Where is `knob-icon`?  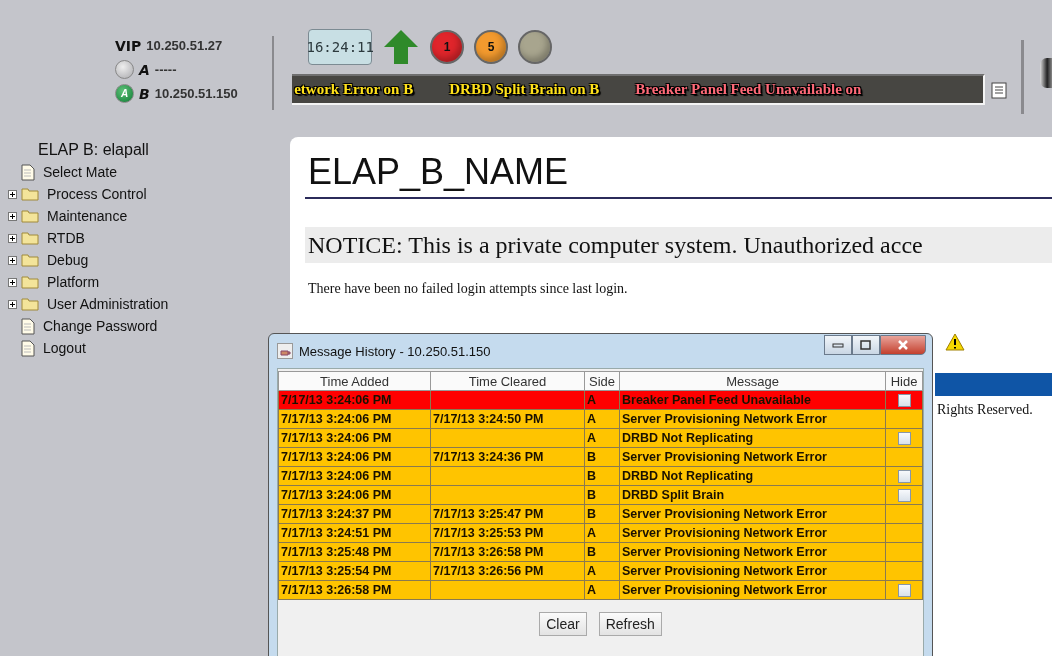 knob-icon is located at coordinates (1045, 73).